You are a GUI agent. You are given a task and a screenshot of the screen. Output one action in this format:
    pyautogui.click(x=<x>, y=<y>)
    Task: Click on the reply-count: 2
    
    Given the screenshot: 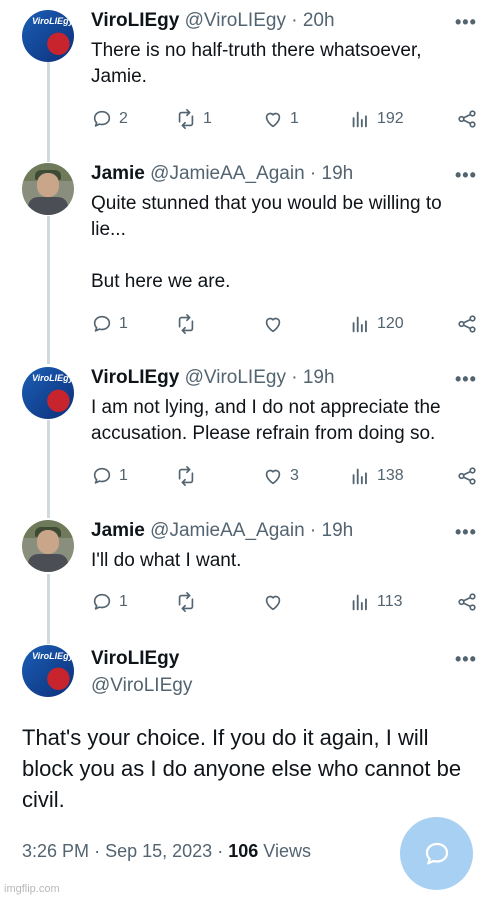 What is the action you would take?
    pyautogui.click(x=123, y=118)
    